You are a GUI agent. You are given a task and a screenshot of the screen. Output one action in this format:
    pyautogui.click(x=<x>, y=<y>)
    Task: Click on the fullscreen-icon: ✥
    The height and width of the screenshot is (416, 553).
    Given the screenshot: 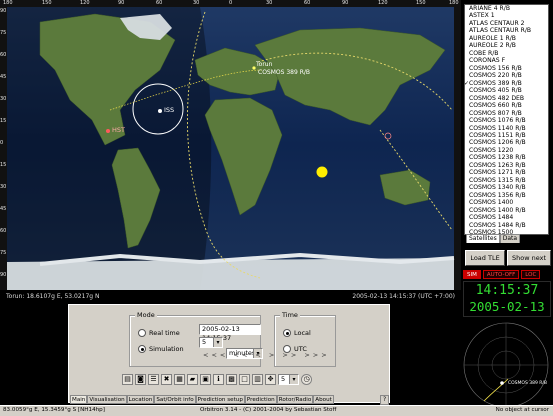 What is the action you would take?
    pyautogui.click(x=270, y=379)
    